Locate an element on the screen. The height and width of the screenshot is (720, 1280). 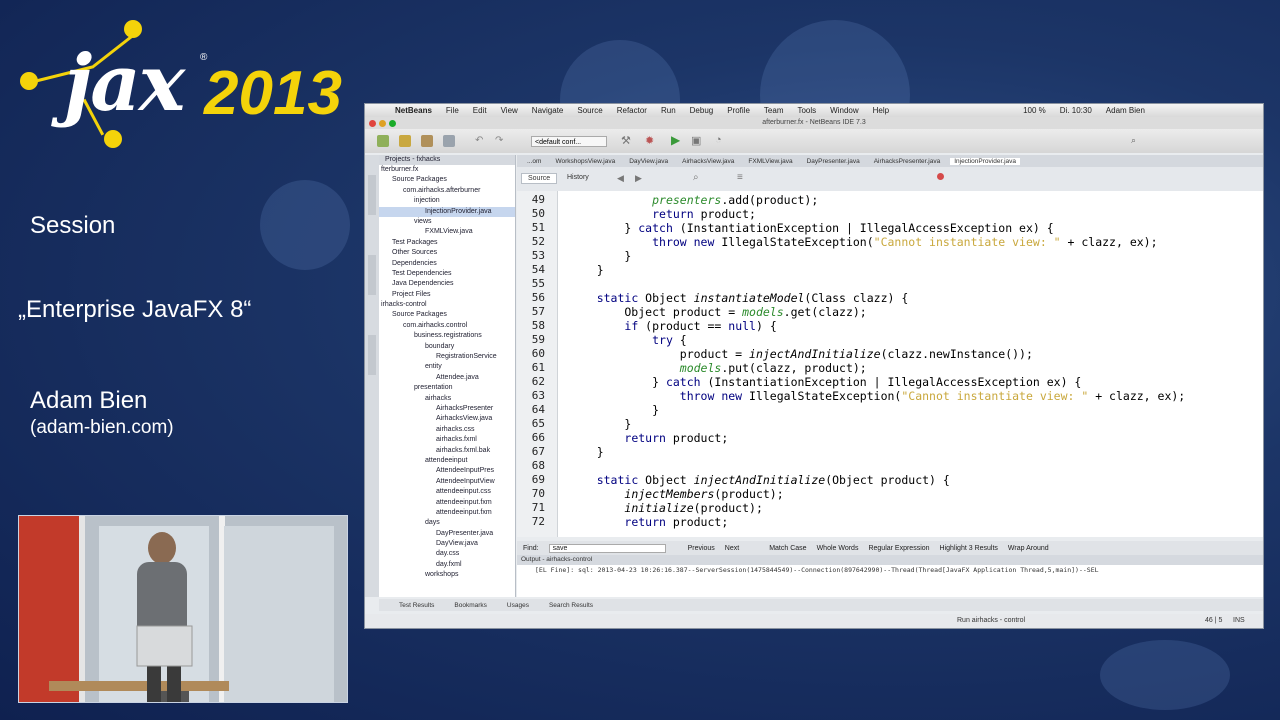
tree-item: Project Files is located at coordinates (447, 295).